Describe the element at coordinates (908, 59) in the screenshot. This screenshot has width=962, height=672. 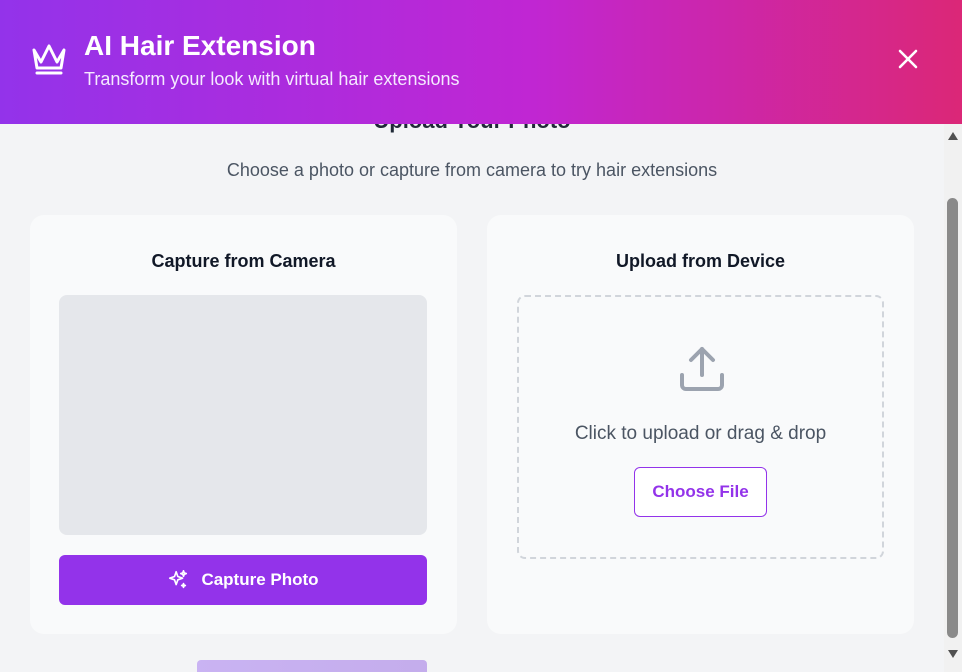
I see `close-icon` at that location.